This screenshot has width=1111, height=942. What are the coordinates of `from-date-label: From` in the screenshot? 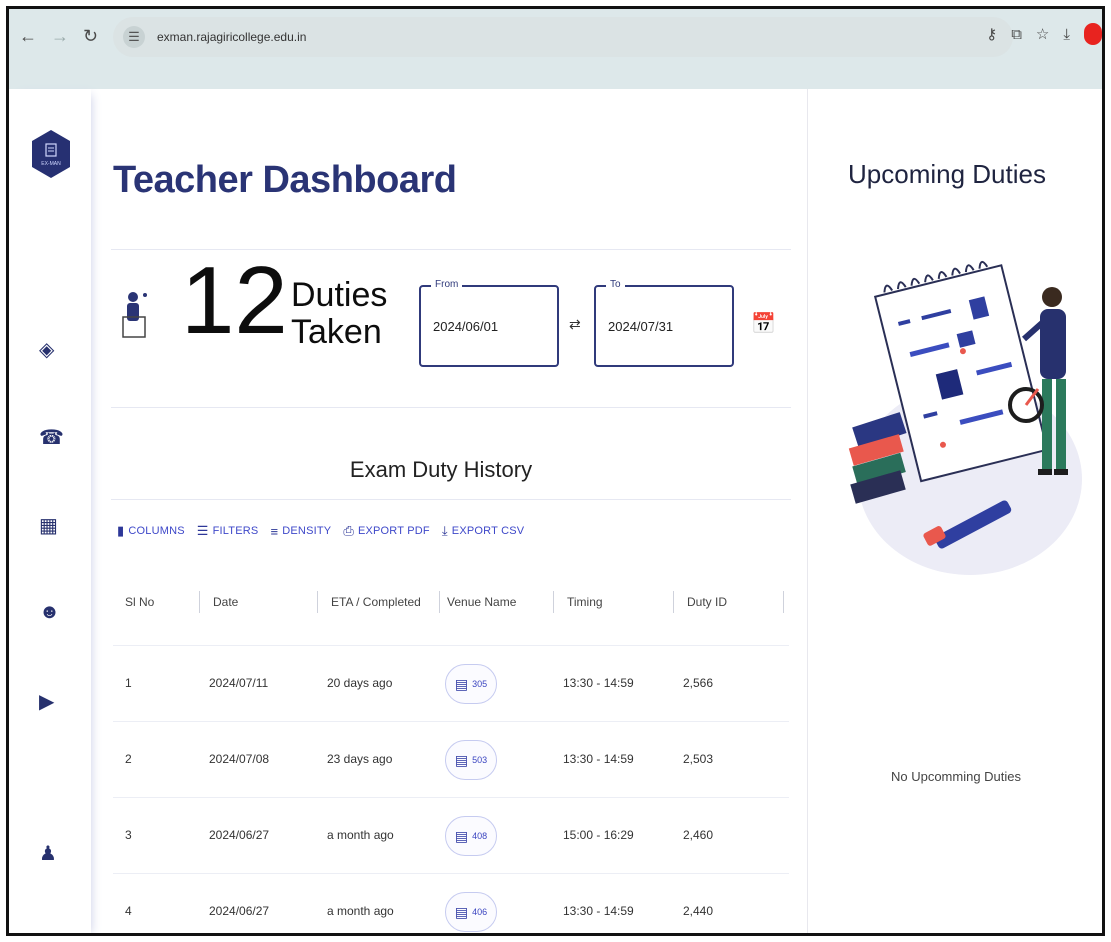 It's located at (447, 284).